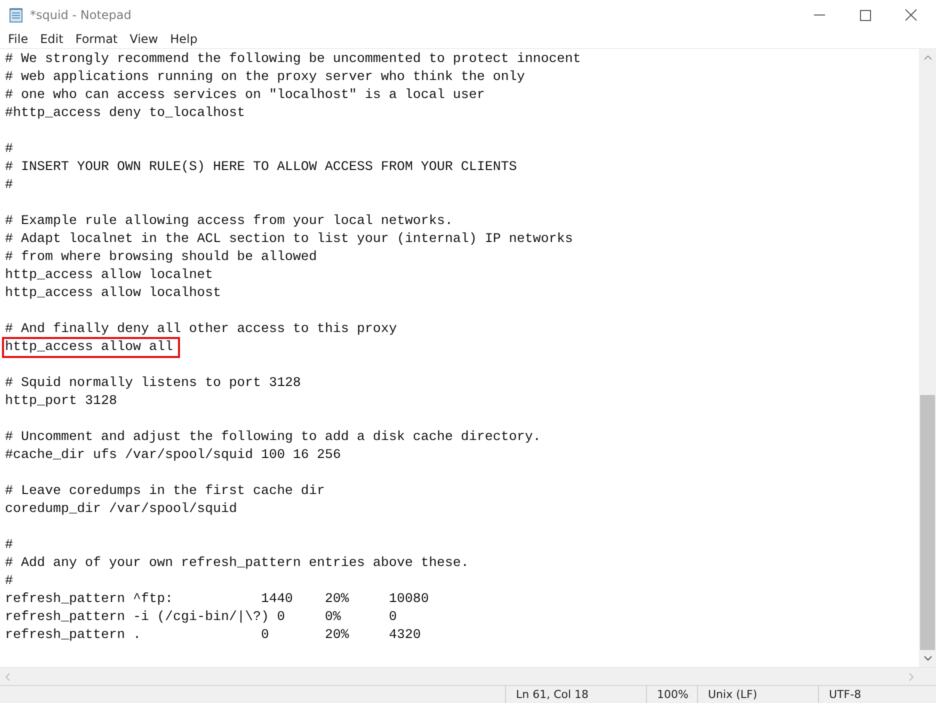  What do you see at coordinates (52, 39) in the screenshot?
I see `menu-item: Edit` at bounding box center [52, 39].